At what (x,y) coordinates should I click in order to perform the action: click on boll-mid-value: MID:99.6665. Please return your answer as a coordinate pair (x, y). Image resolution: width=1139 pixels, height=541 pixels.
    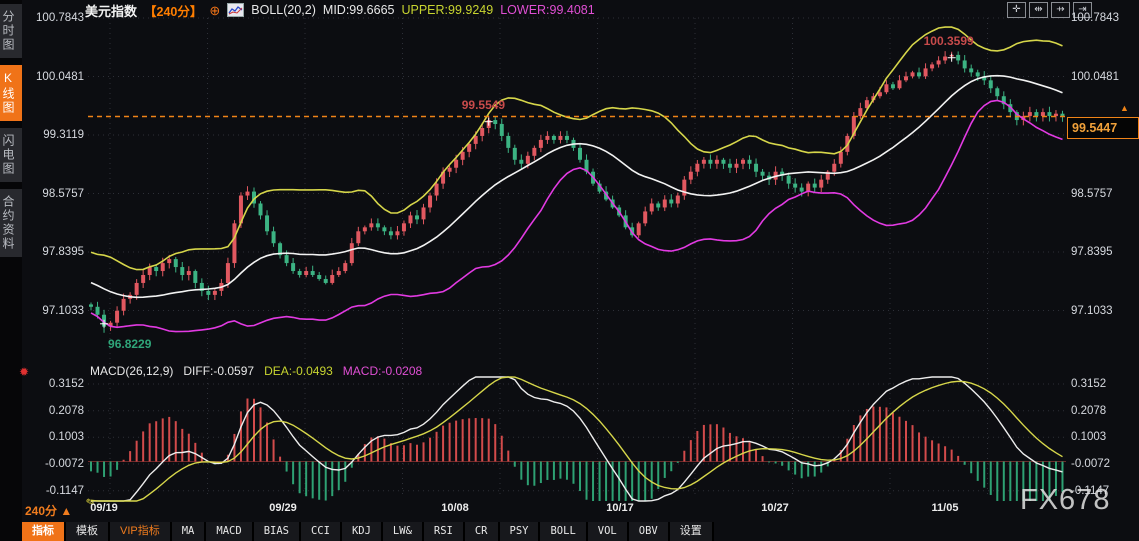
    Looking at the image, I should click on (358, 10).